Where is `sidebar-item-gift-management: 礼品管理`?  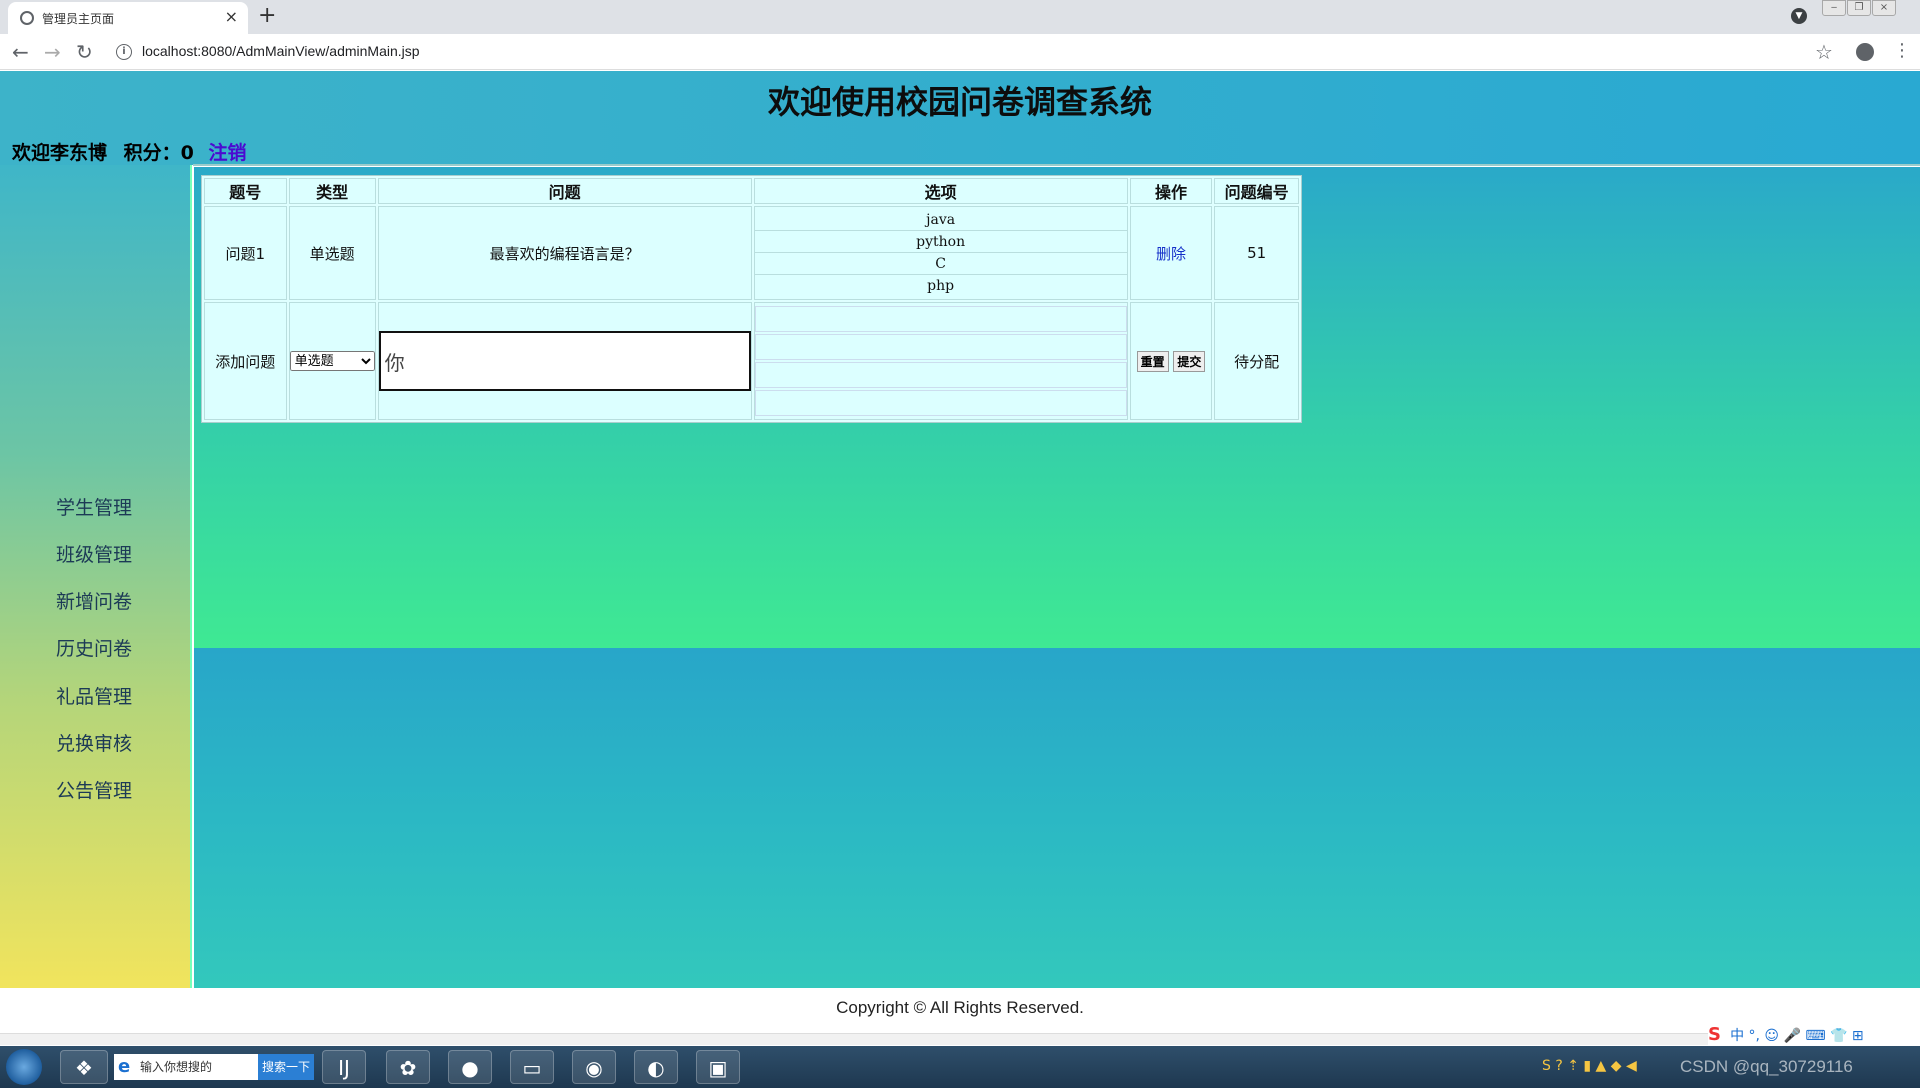
sidebar-item-gift-management: 礼品管理 is located at coordinates (94, 695).